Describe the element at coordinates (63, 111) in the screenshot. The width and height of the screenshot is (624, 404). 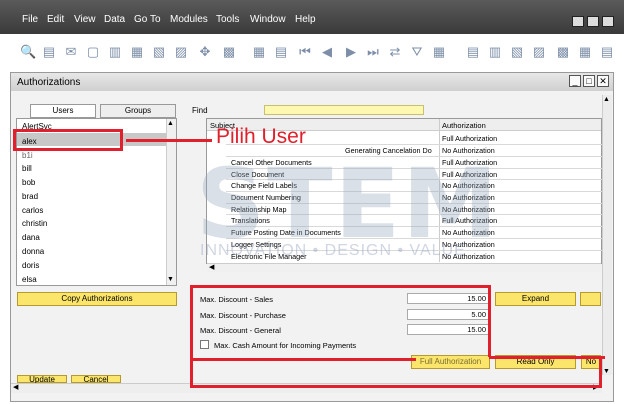
I see `tab-users: Users` at that location.